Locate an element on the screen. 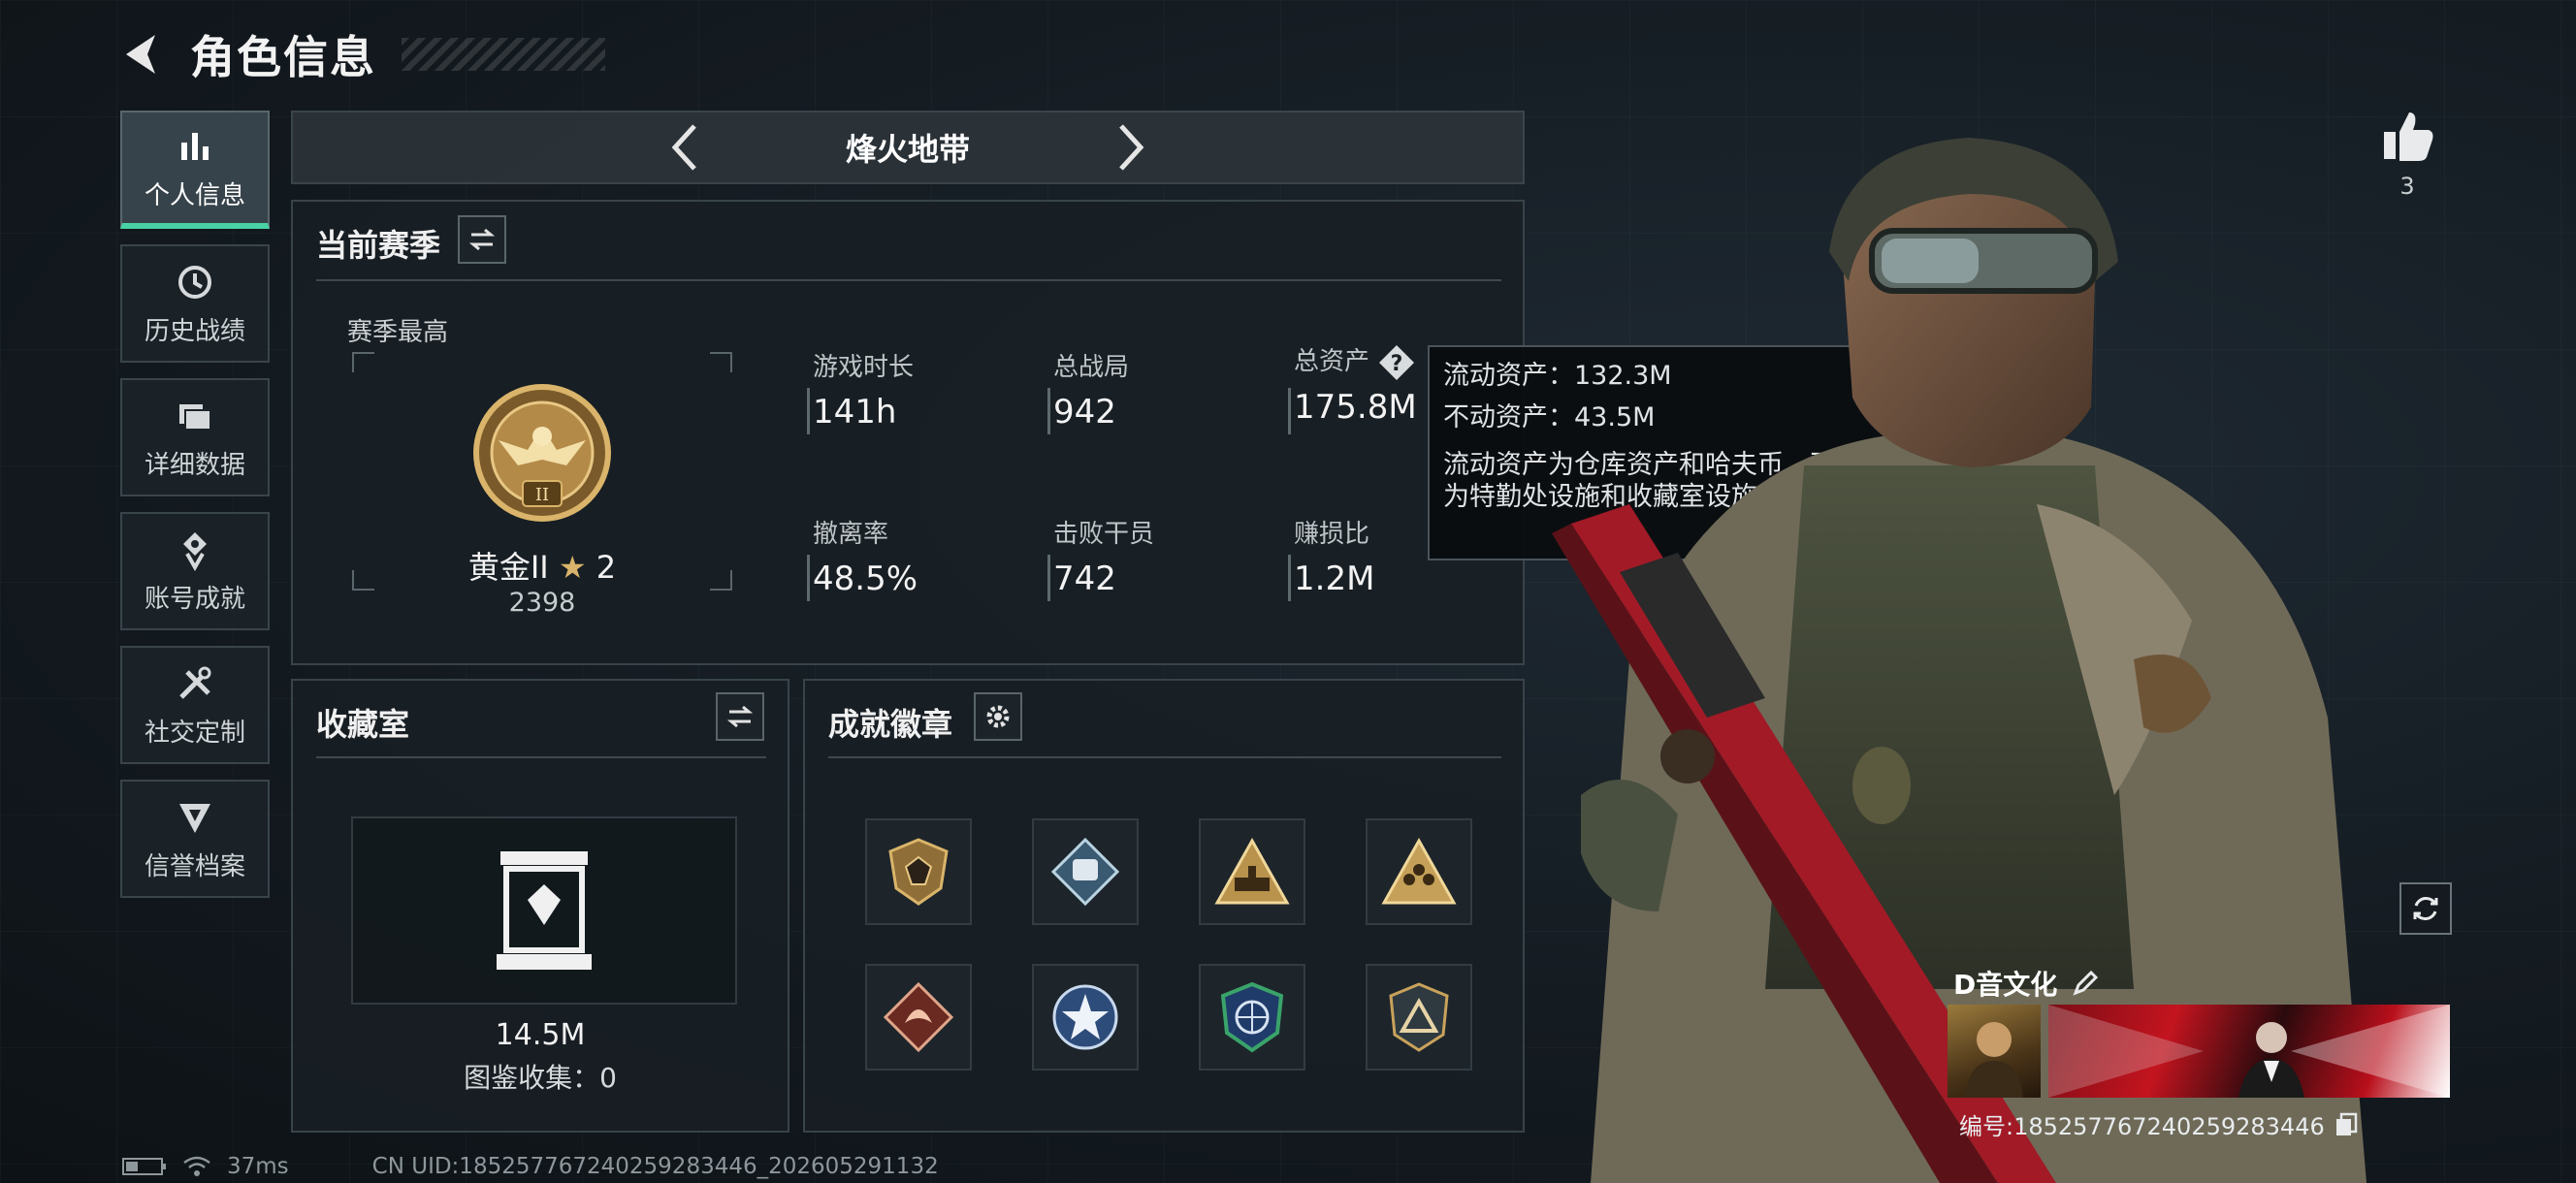 Image resolution: width=2576 pixels, height=1183 pixels. help-question-icon: ? is located at coordinates (1396, 362).